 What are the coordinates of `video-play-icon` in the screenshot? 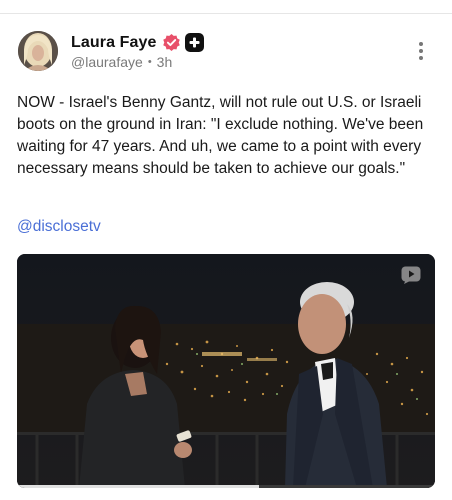 It's located at (411, 275).